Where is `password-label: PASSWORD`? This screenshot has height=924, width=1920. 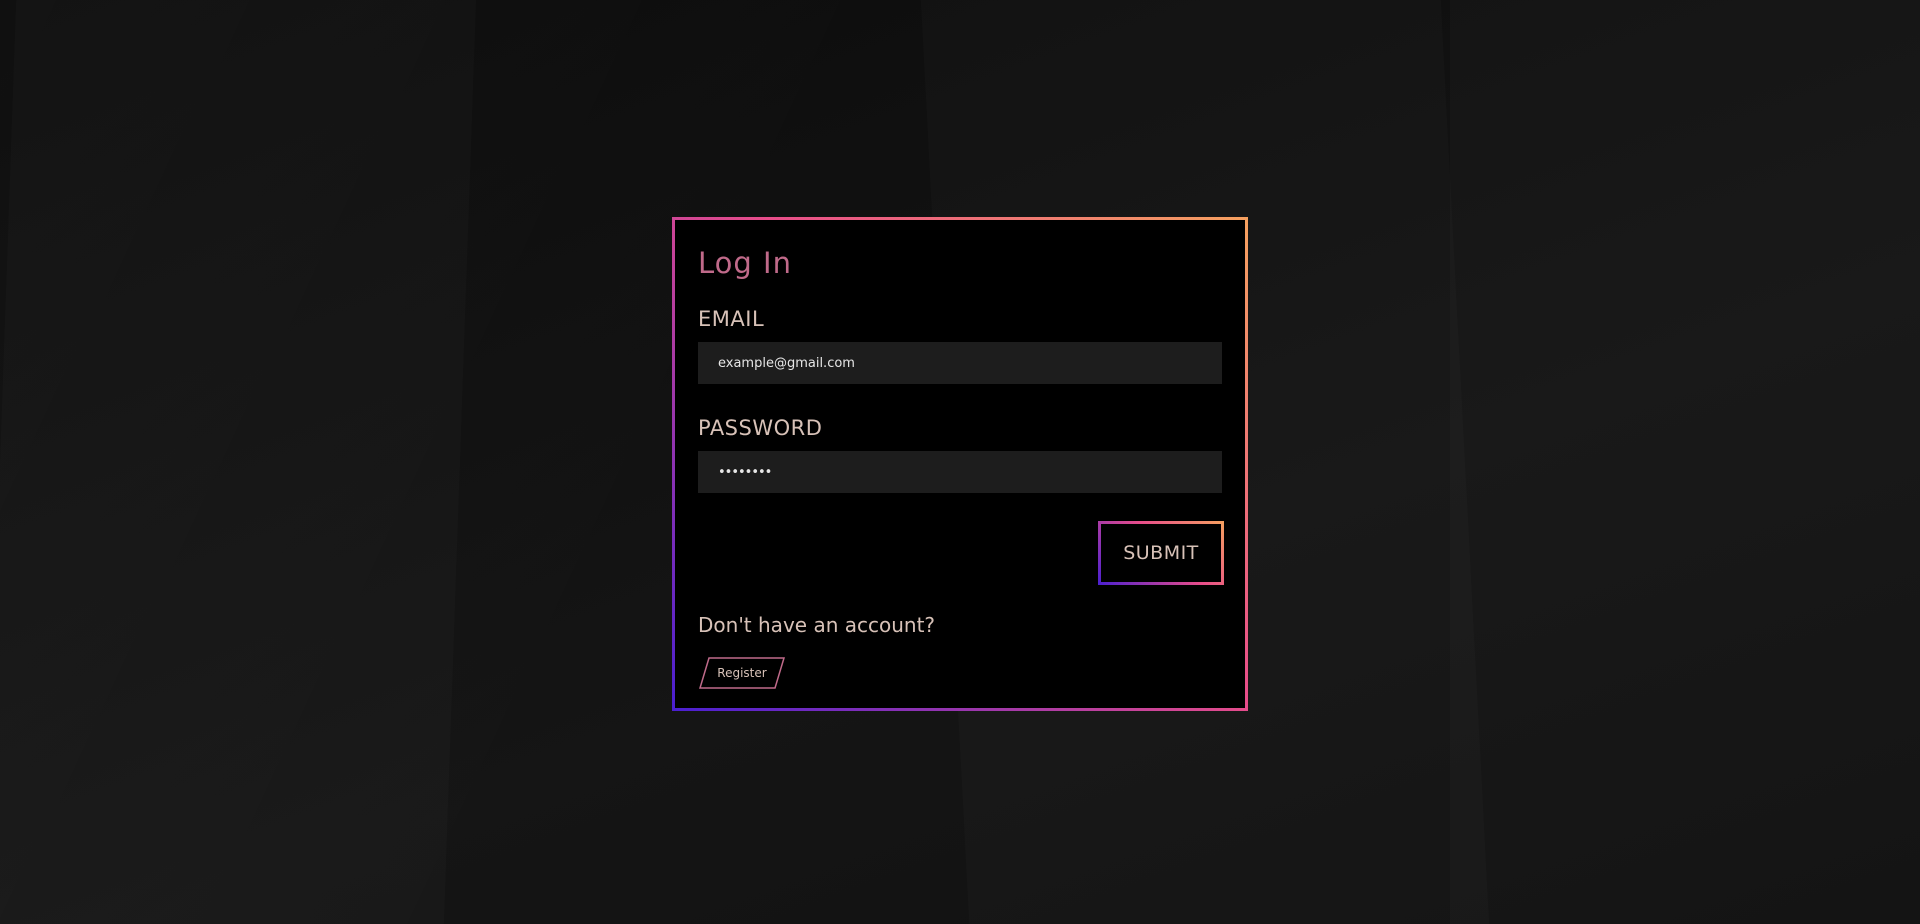
password-label: PASSWORD is located at coordinates (760, 428).